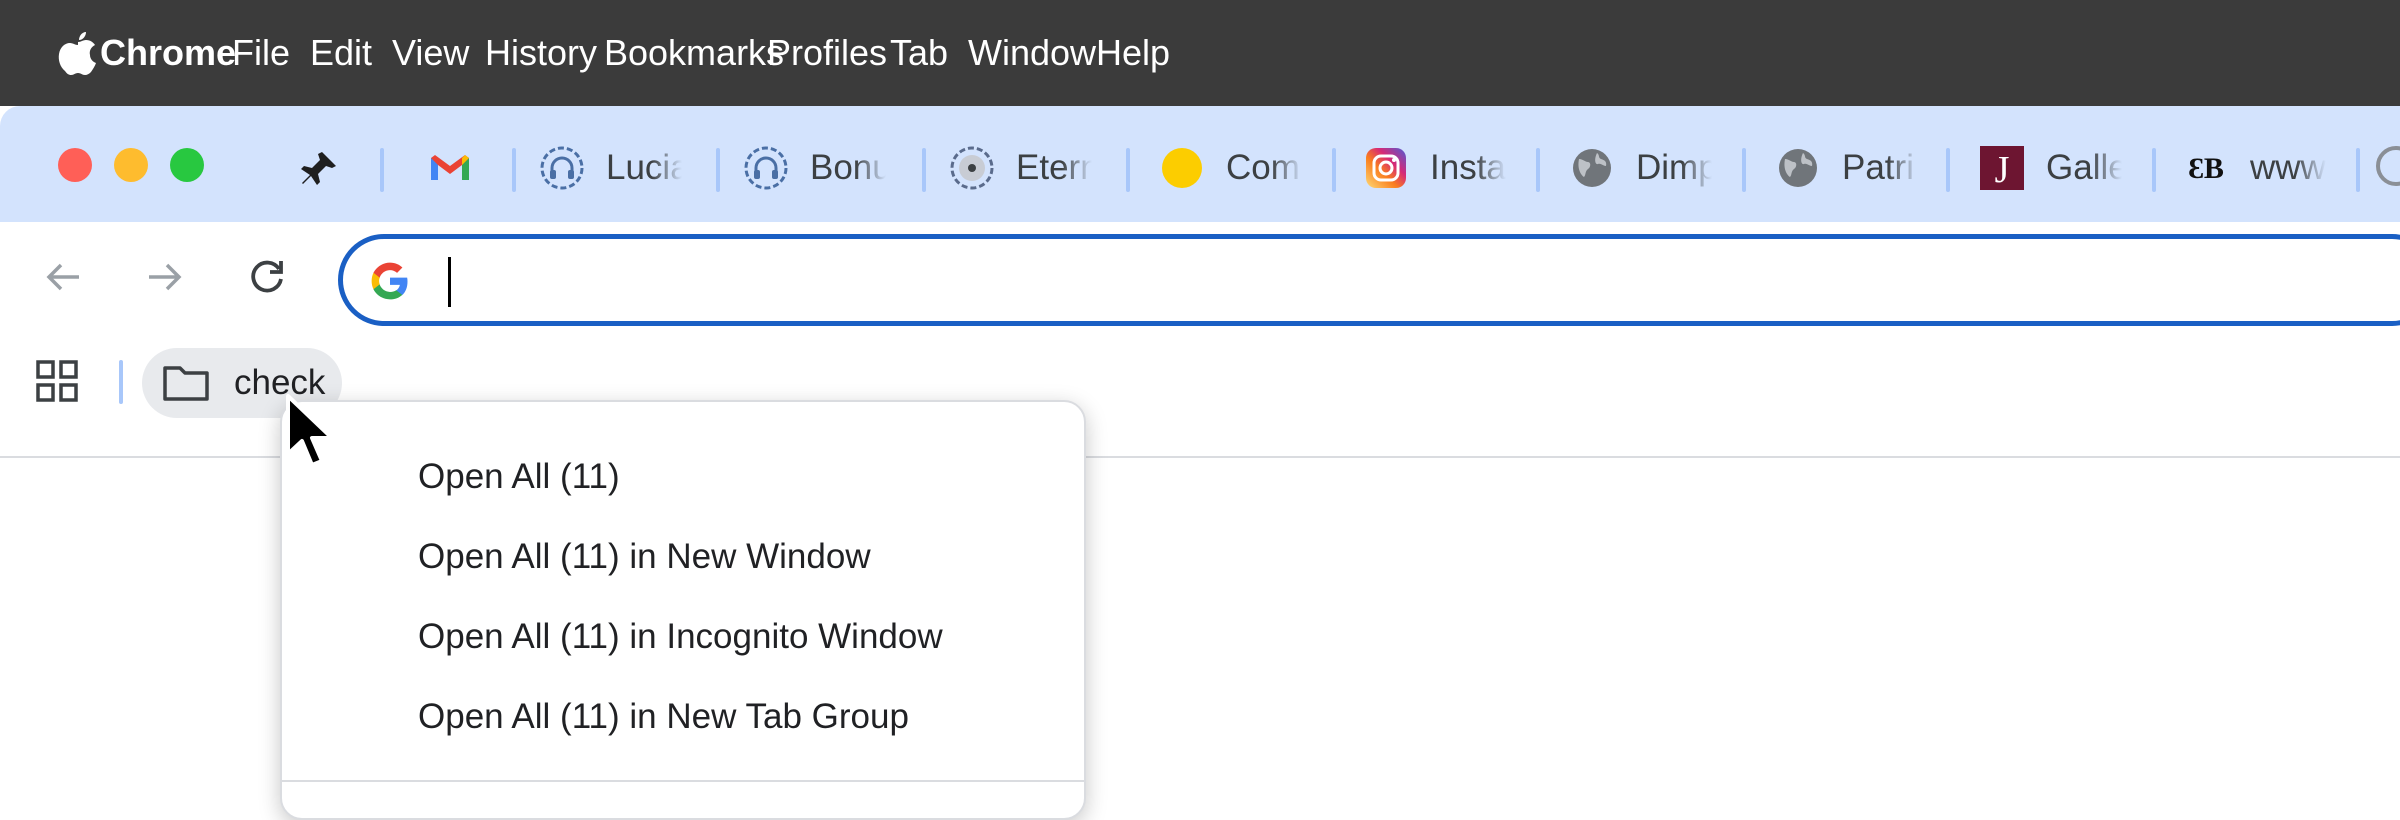  Describe the element at coordinates (389, 281) in the screenshot. I see `google-g-icon` at that location.